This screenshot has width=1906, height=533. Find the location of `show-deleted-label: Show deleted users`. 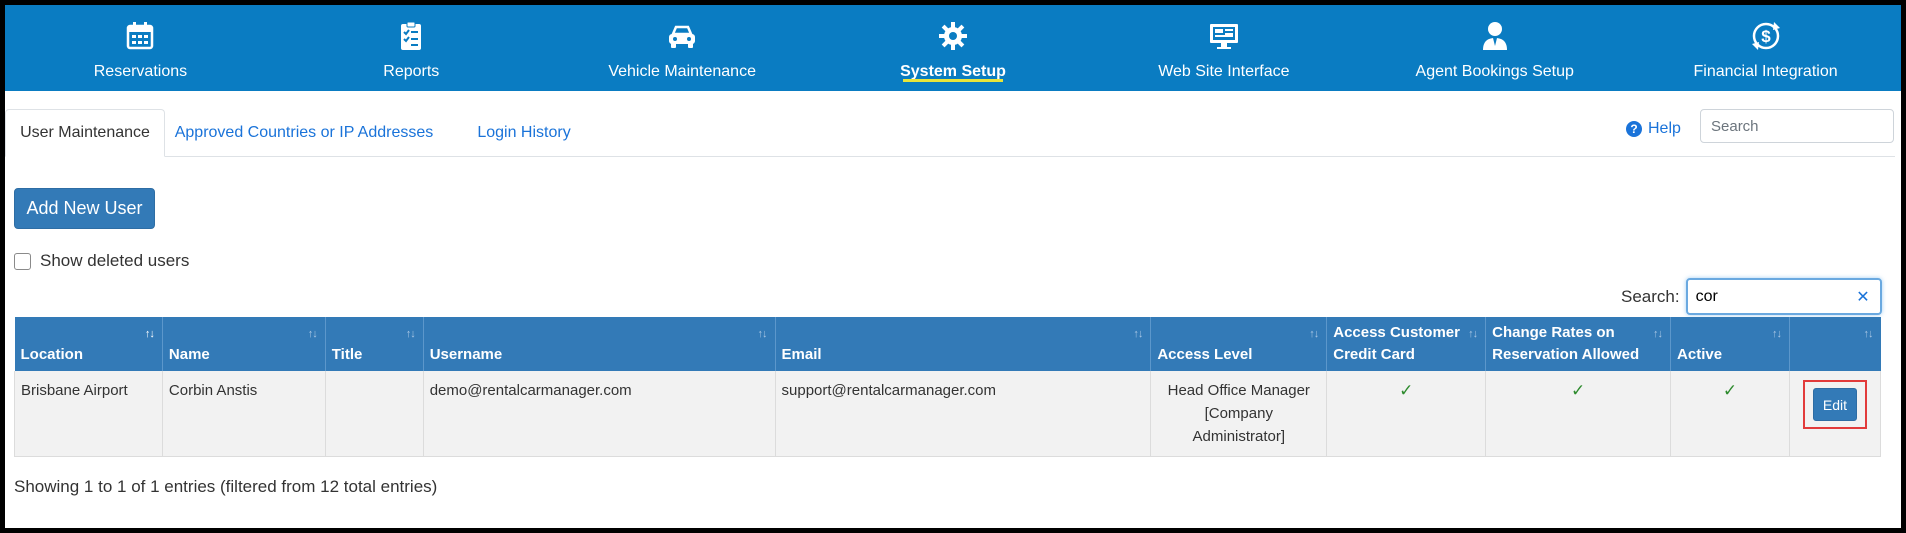

show-deleted-label: Show deleted users is located at coordinates (115, 260).